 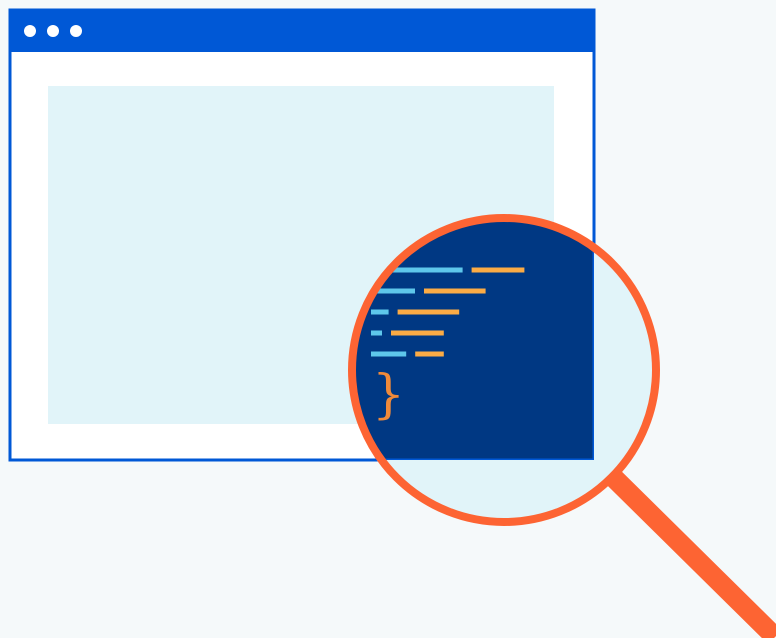 What do you see at coordinates (388, 395) in the screenshot?
I see `closing-brace: }` at bounding box center [388, 395].